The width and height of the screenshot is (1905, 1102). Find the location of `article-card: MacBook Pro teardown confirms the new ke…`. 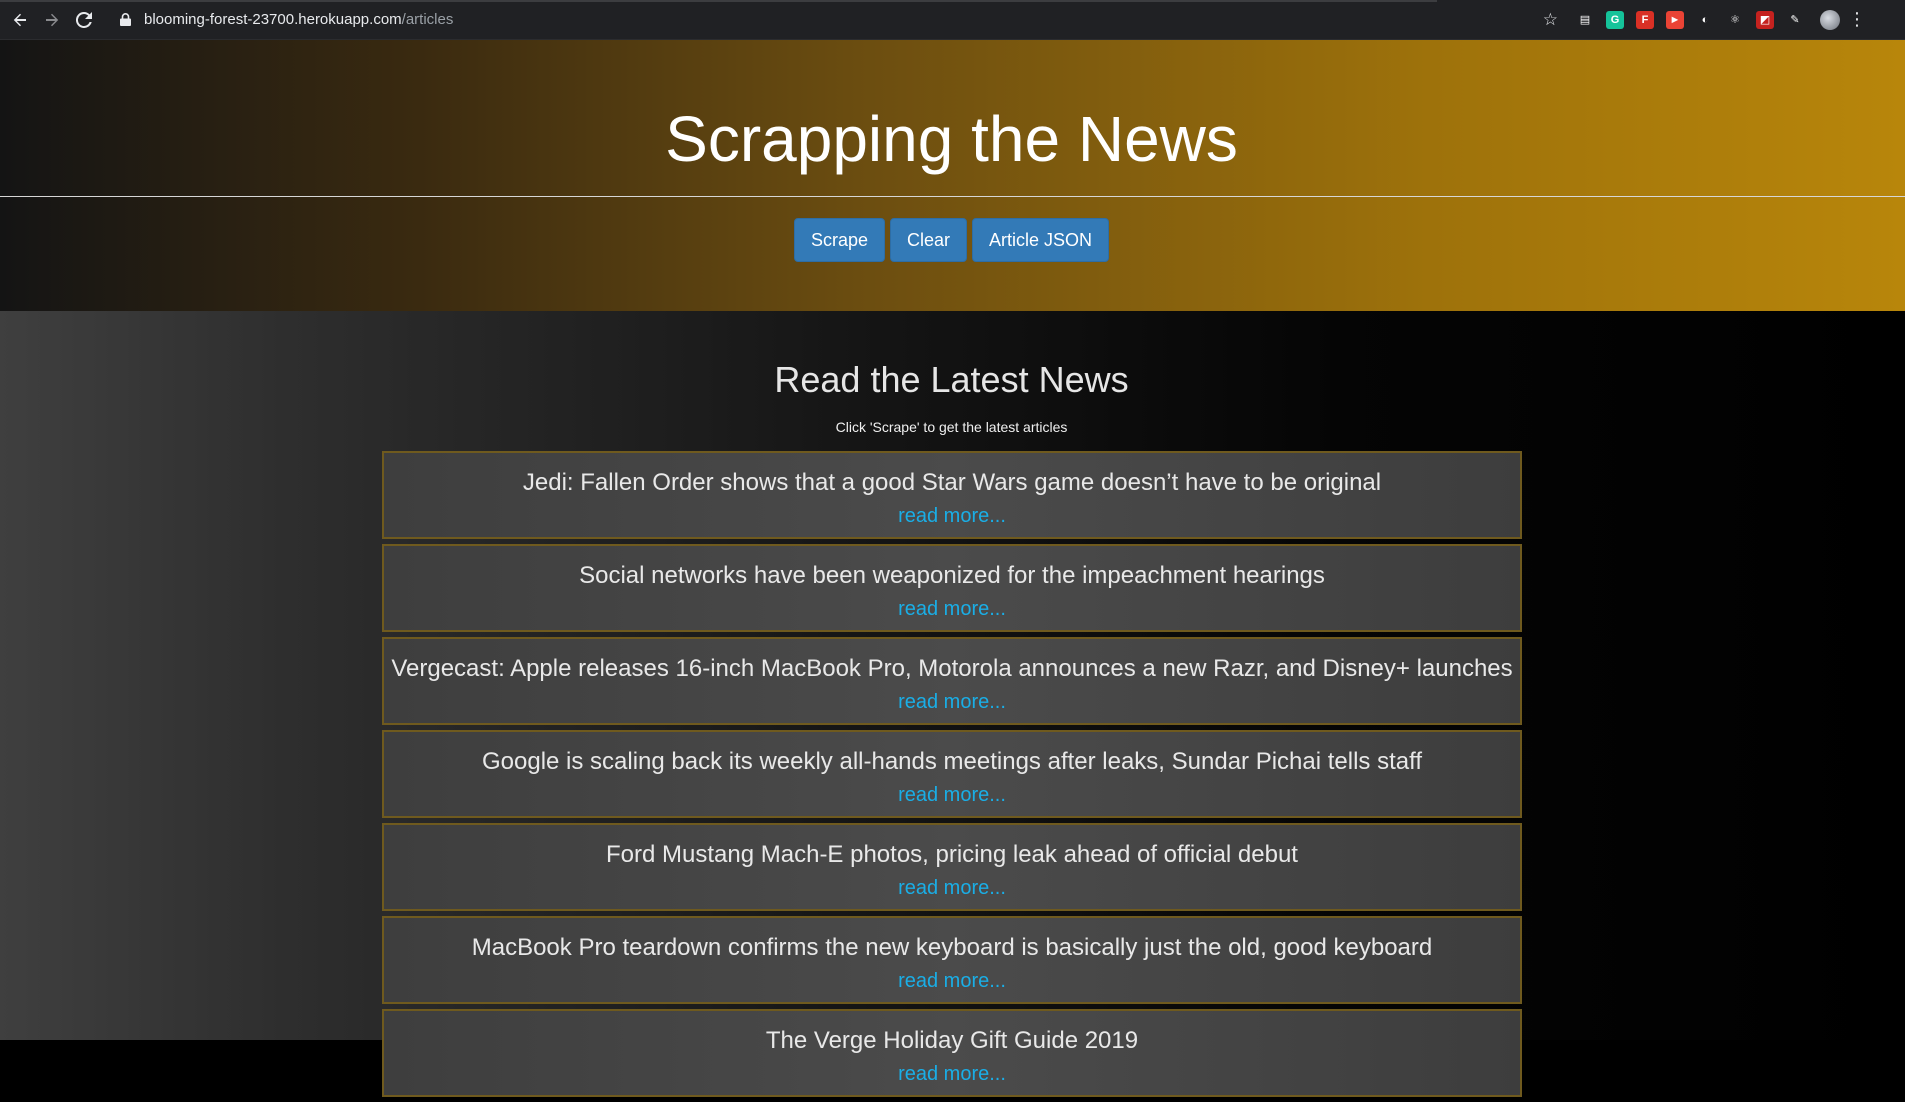

article-card: MacBook Pro teardown confirms the new ke… is located at coordinates (952, 960).